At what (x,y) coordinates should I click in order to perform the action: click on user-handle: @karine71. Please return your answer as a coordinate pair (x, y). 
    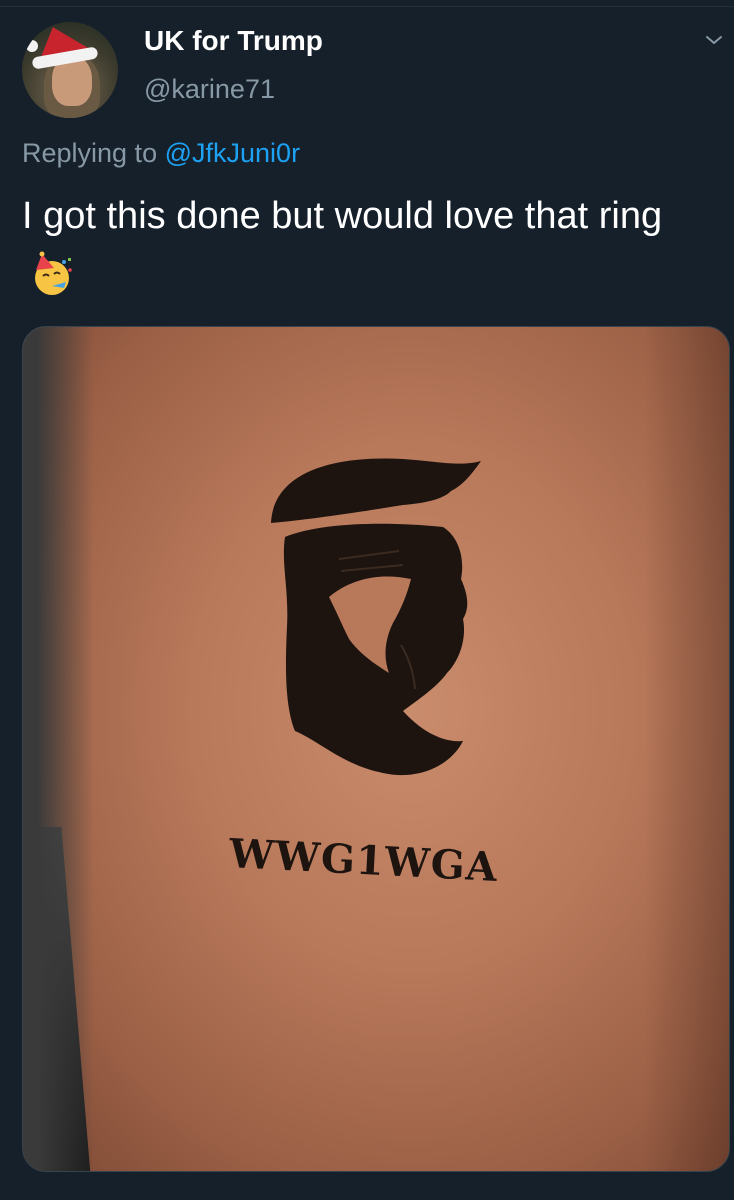
    Looking at the image, I should click on (209, 89).